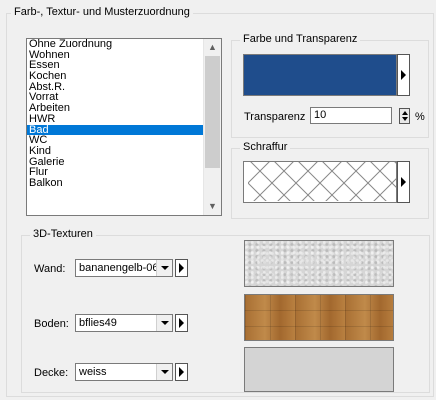  Describe the element at coordinates (420, 117) in the screenshot. I see `percent-unit: %` at that location.